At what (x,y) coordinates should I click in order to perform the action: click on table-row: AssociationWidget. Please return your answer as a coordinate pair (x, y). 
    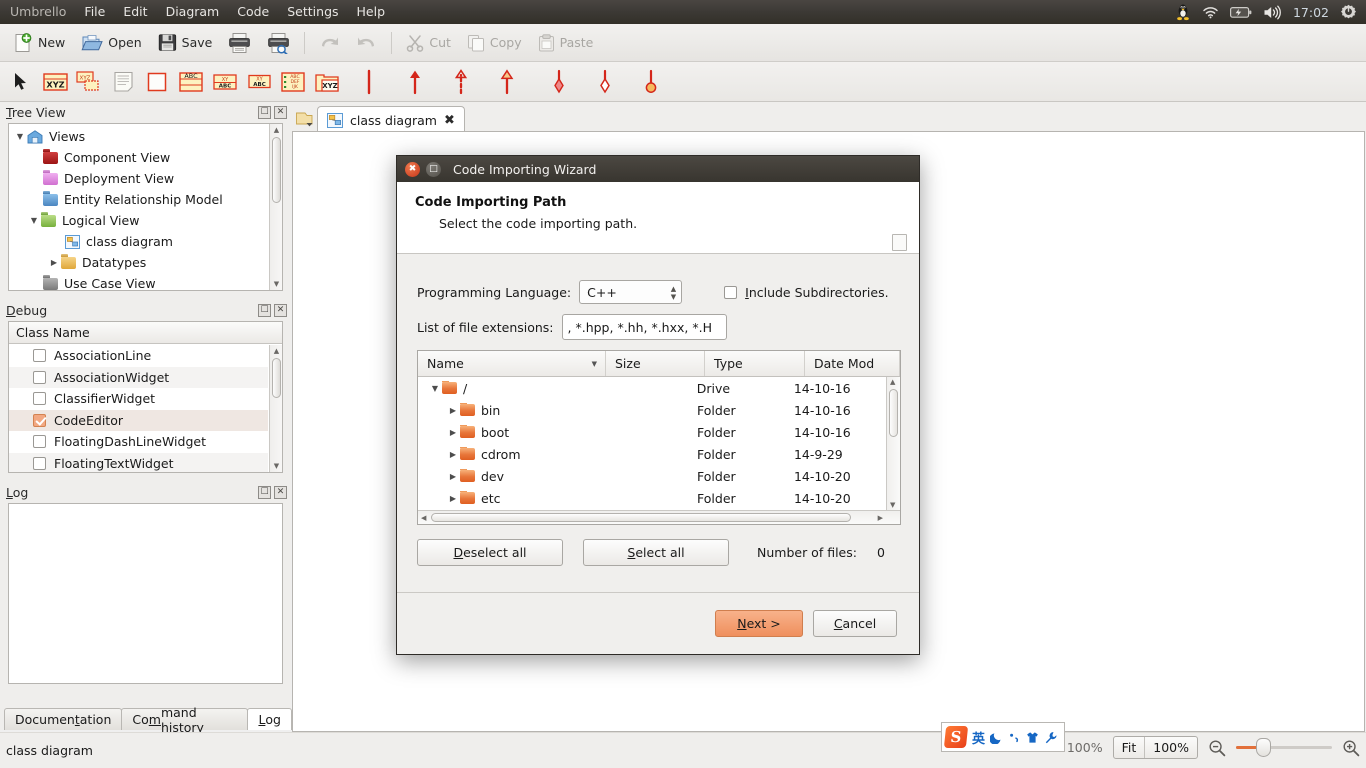
    Looking at the image, I should click on (138, 377).